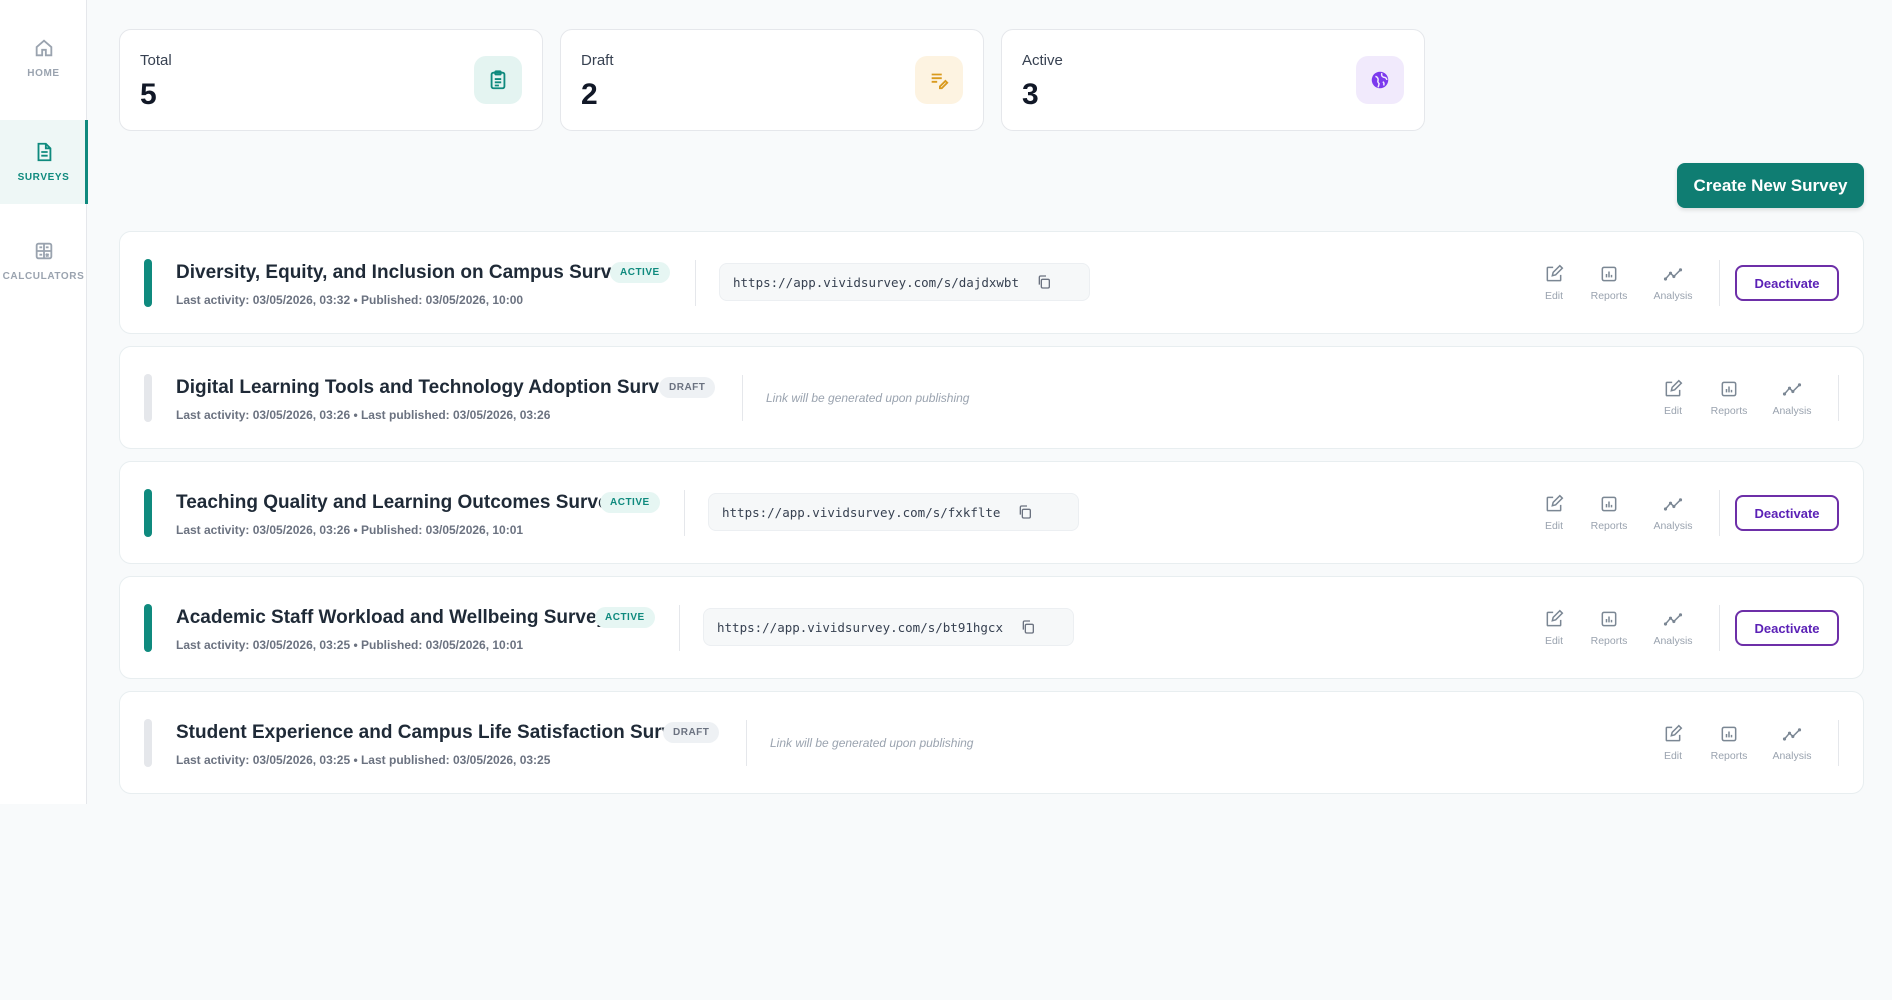 Image resolution: width=1892 pixels, height=1000 pixels. What do you see at coordinates (872, 743) in the screenshot?
I see `link-placeholder: Link will be generated upon publishing` at bounding box center [872, 743].